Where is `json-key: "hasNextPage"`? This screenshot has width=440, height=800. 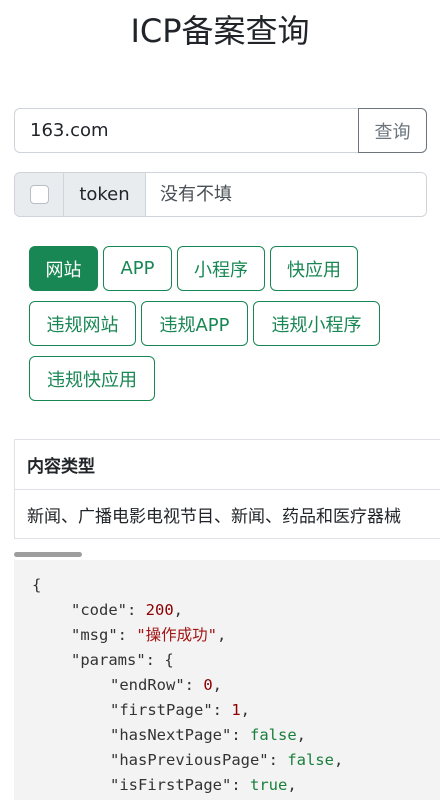
json-key: "hasNextPage" is located at coordinates (171, 735).